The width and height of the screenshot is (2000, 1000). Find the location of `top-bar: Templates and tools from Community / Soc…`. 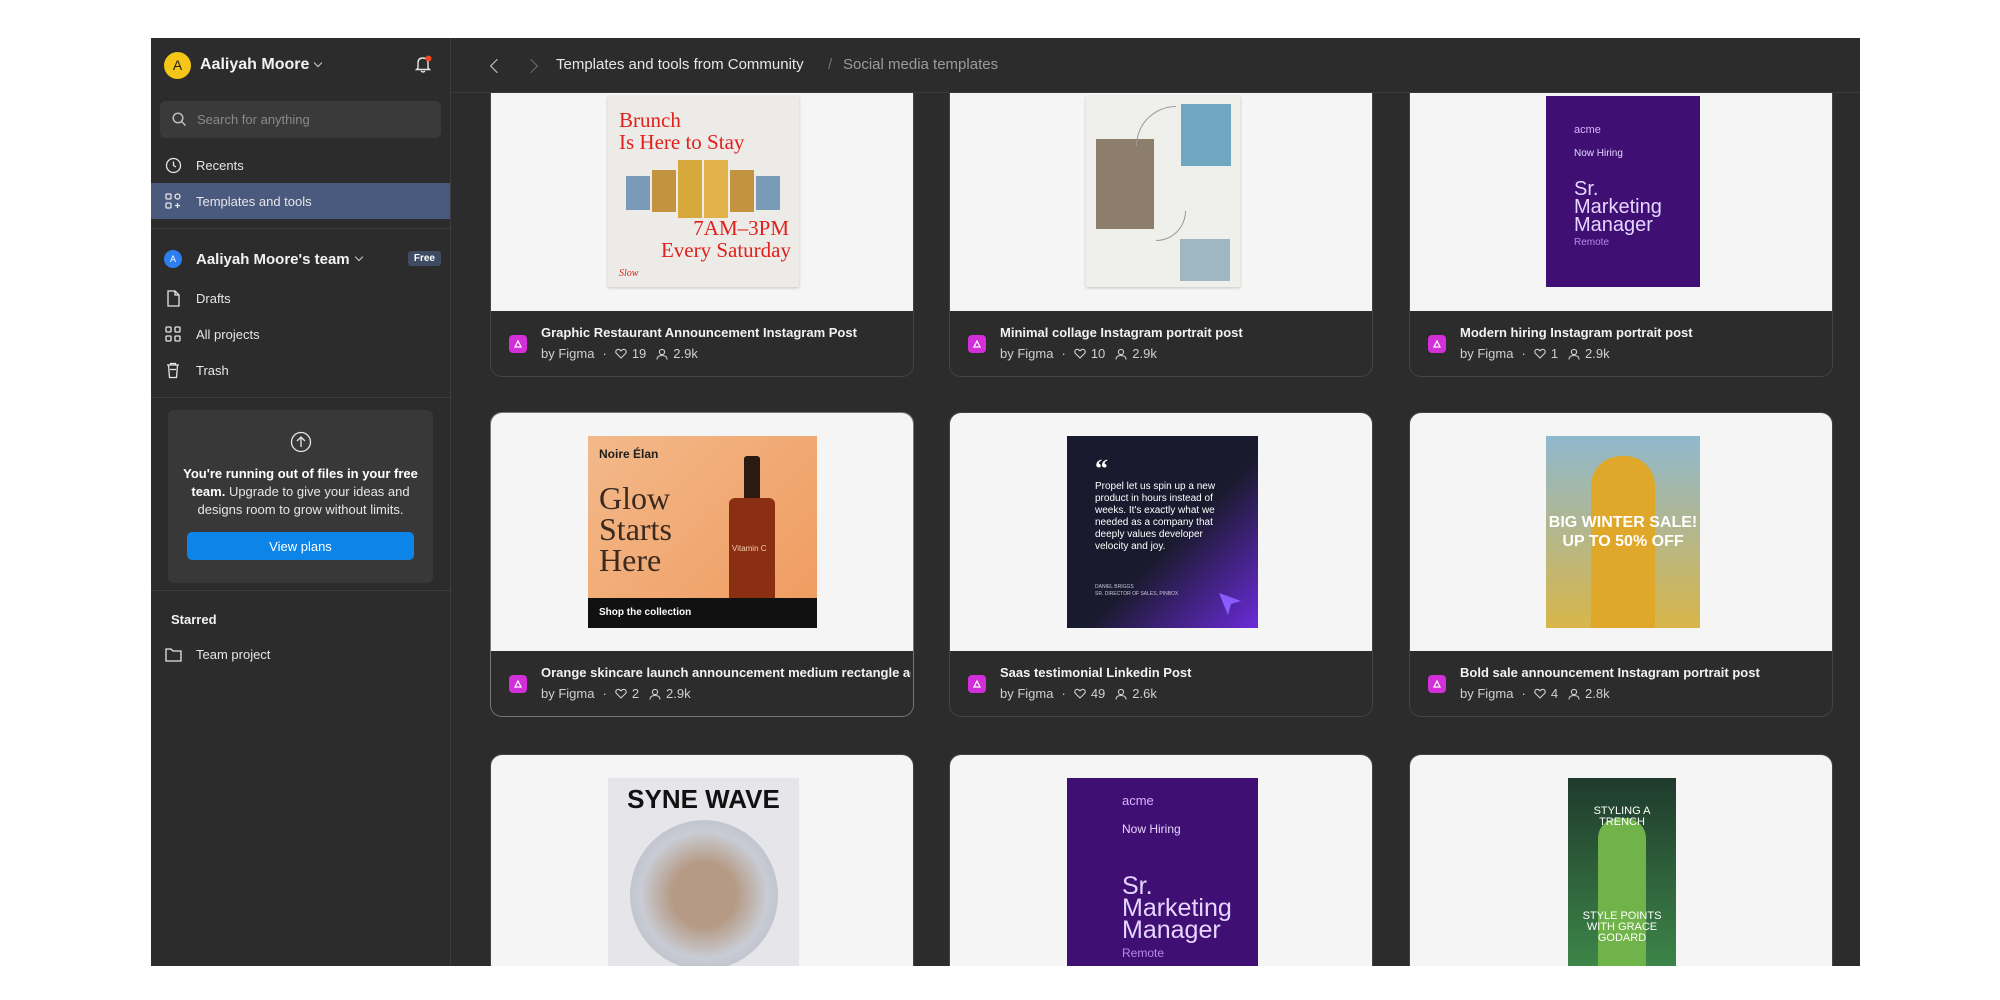

top-bar: Templates and tools from Community / Soc… is located at coordinates (1156, 65).